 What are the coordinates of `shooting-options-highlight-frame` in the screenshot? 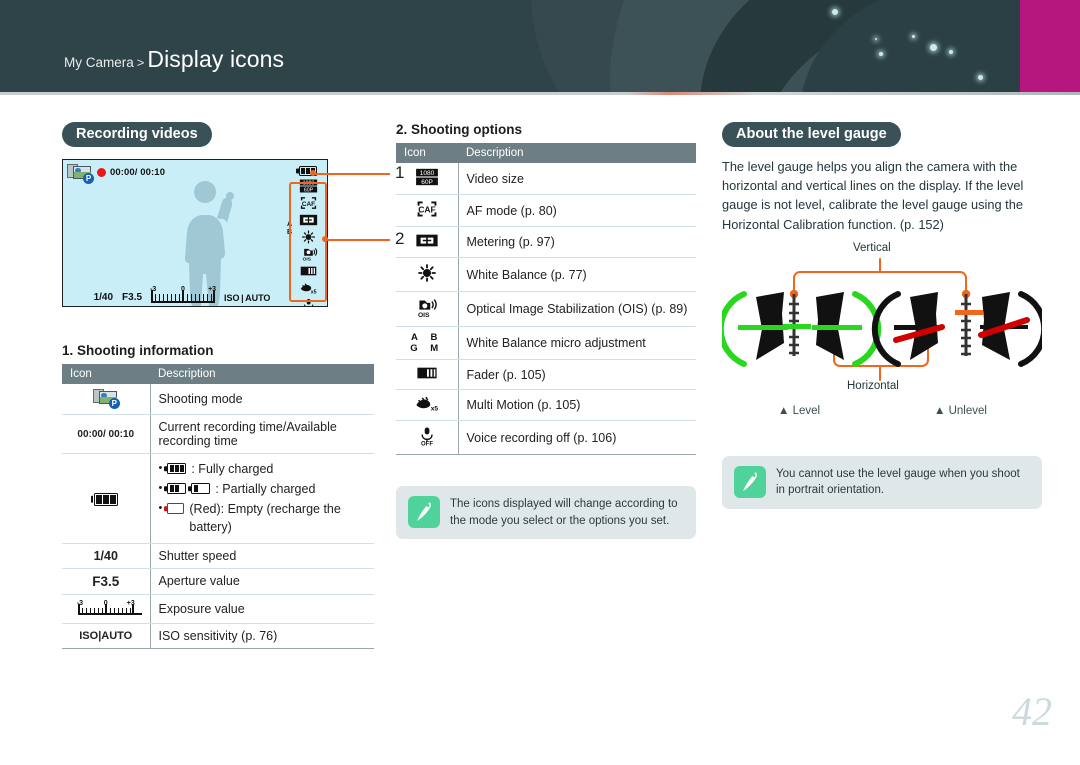 It's located at (308, 242).